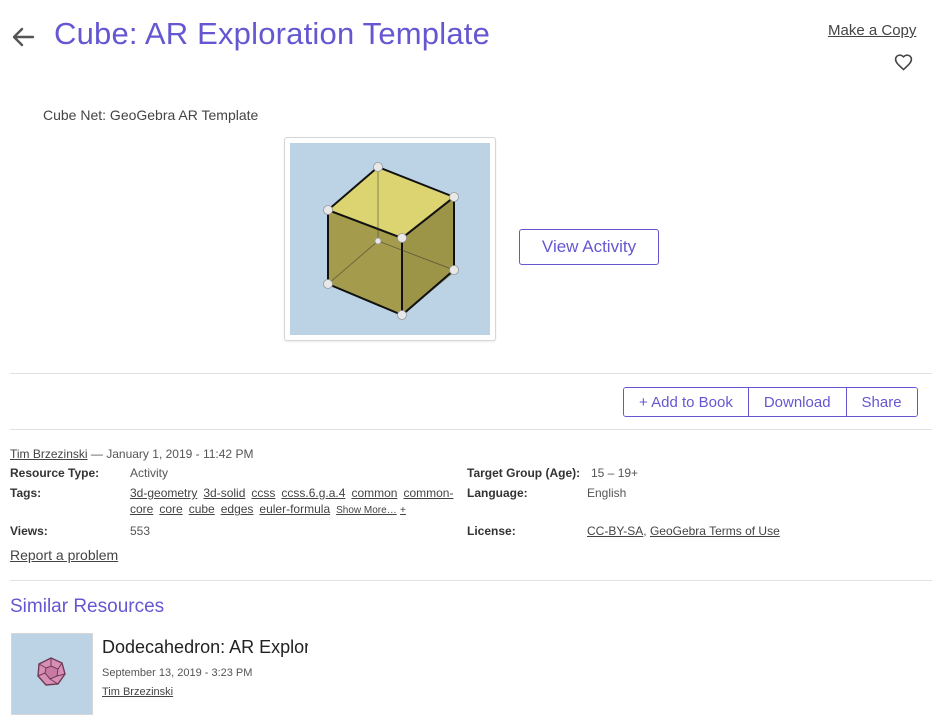 The width and height of the screenshot is (942, 721). I want to click on similar-resource-author-link: Tim Brzezinski, so click(137, 692).